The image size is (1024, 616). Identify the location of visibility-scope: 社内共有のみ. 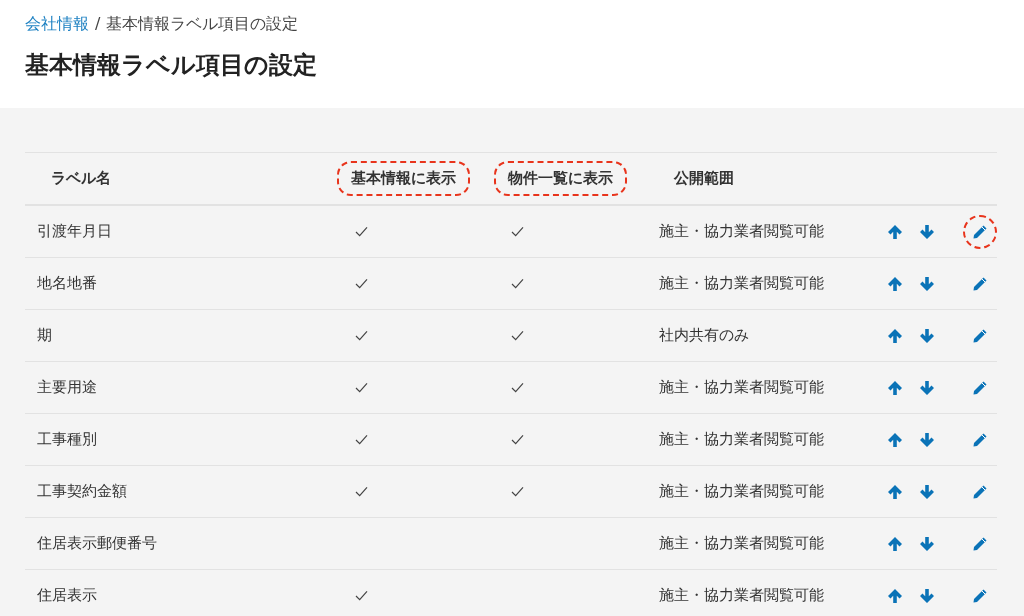
(704, 335).